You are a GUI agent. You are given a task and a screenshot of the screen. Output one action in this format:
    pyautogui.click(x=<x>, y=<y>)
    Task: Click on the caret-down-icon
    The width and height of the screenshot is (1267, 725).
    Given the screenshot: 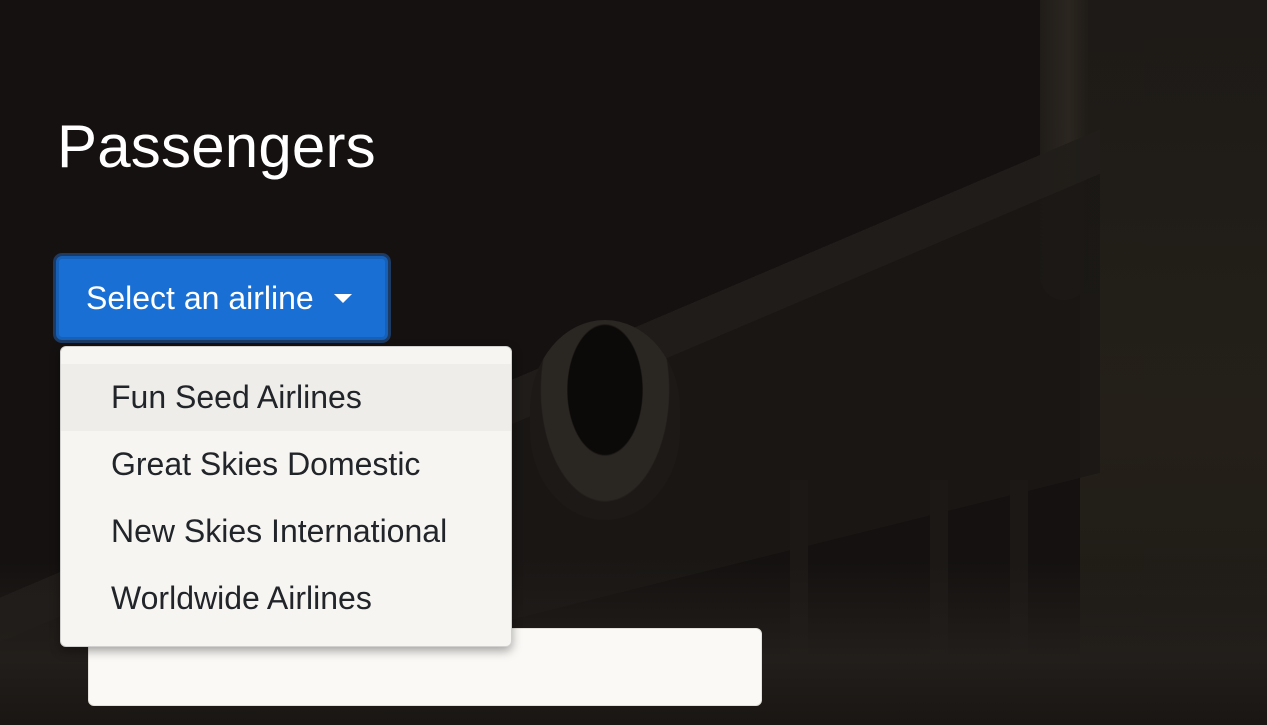 What is the action you would take?
    pyautogui.click(x=342, y=298)
    